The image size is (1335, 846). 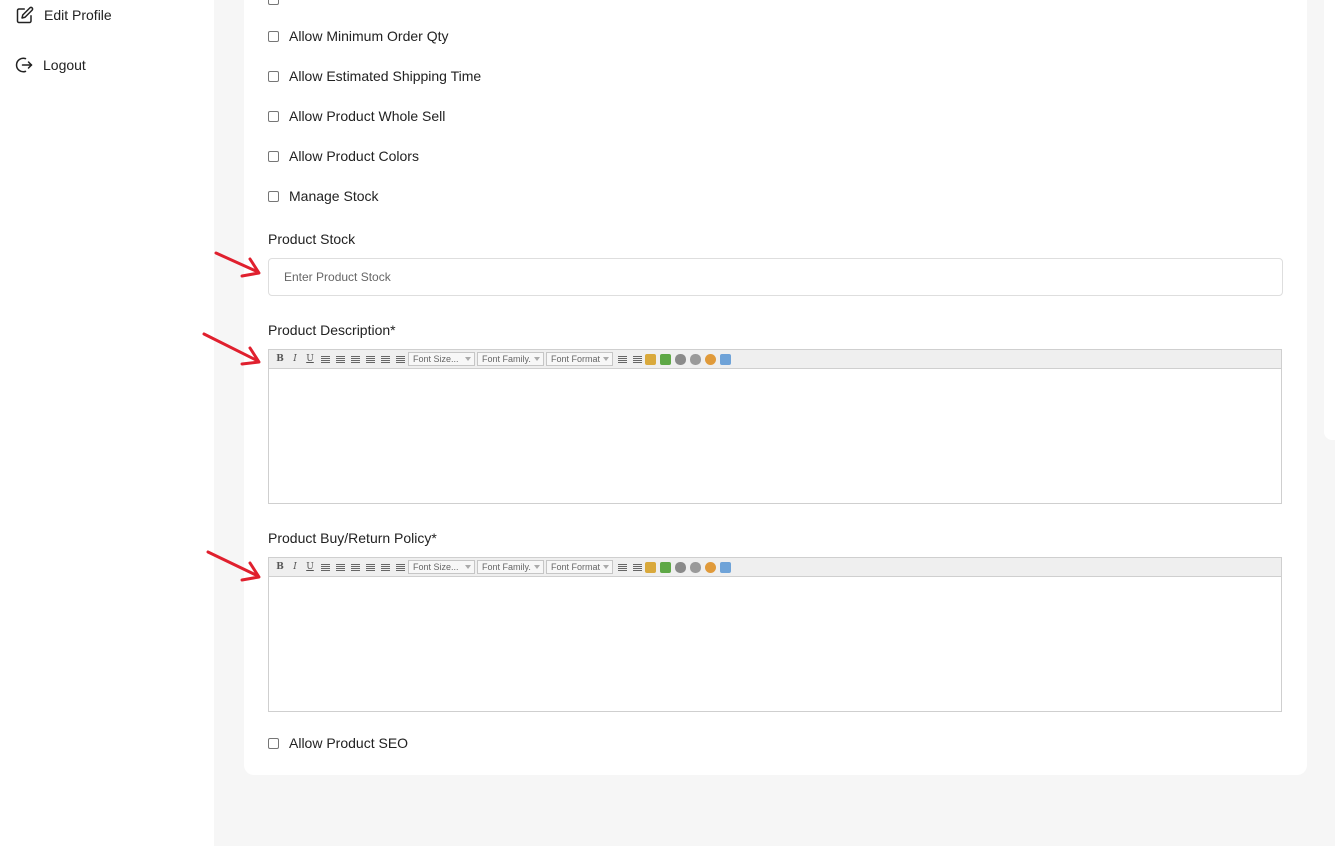 What do you see at coordinates (367, 116) in the screenshot?
I see `option-label: Allow Product Whole Sell` at bounding box center [367, 116].